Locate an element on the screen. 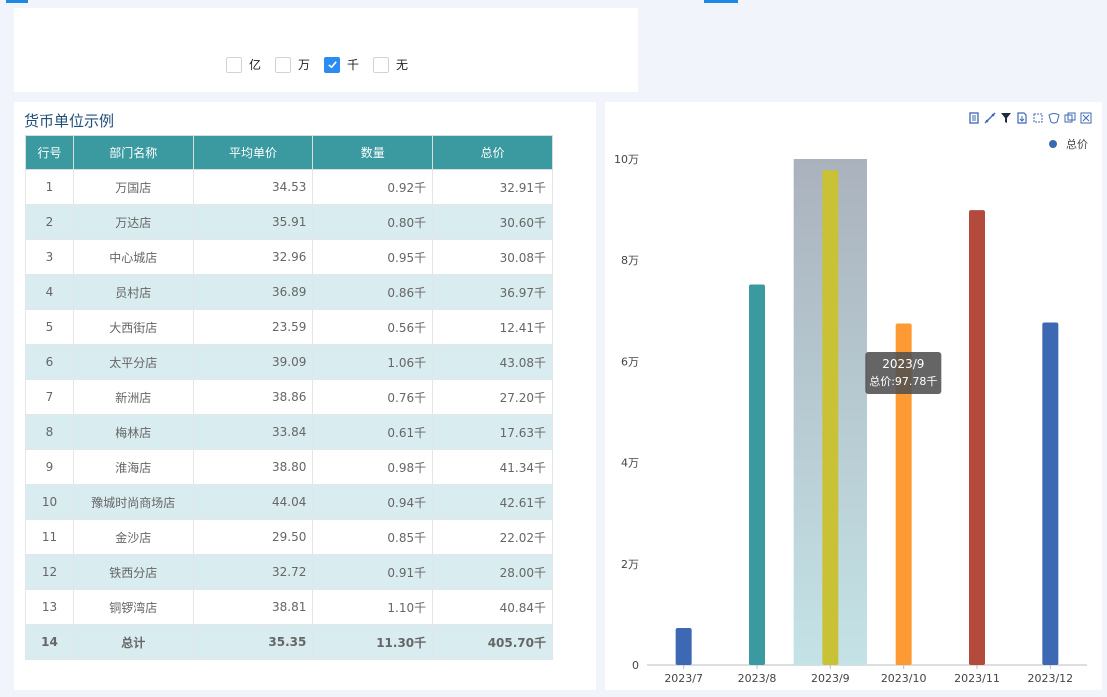  table-cell: 5 is located at coordinates (49, 327).